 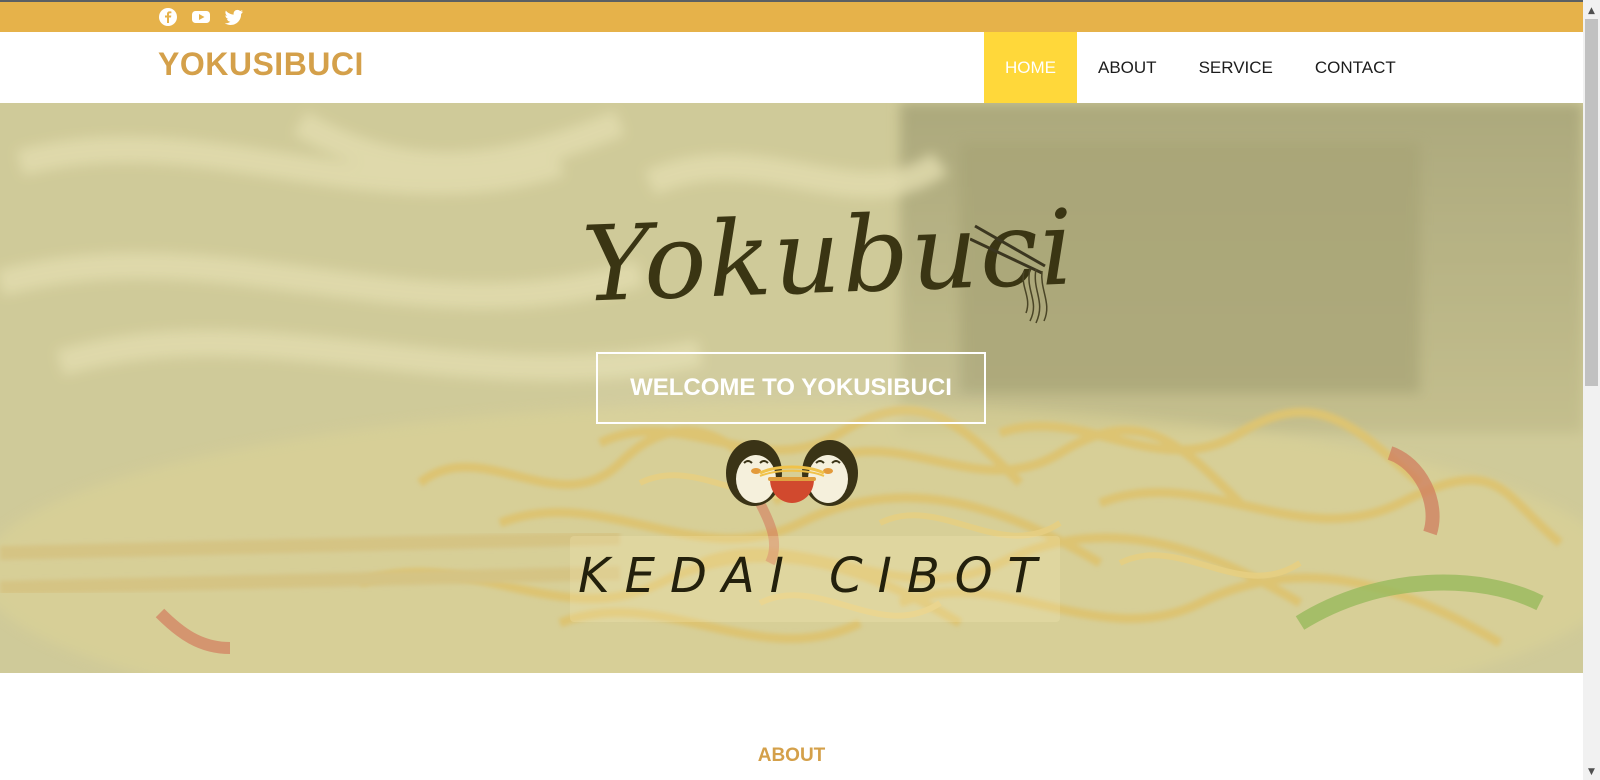 I want to click on page-scrollbar: ▲ ▼, so click(x=1591, y=390).